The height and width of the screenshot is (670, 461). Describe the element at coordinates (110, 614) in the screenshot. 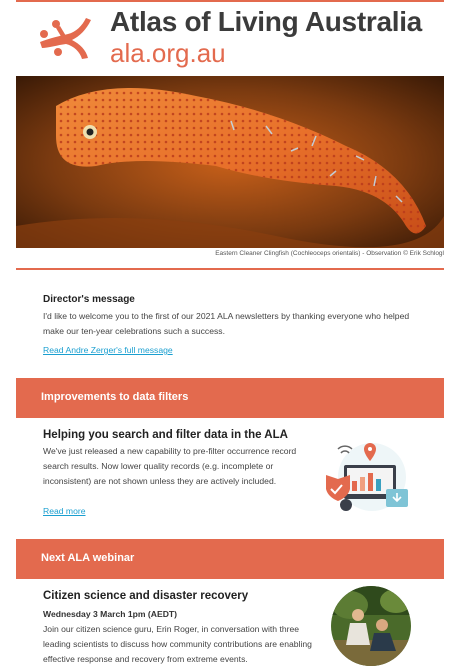

I see `webinar-date: Wednesday 3 March 1pm (AEDT)` at that location.